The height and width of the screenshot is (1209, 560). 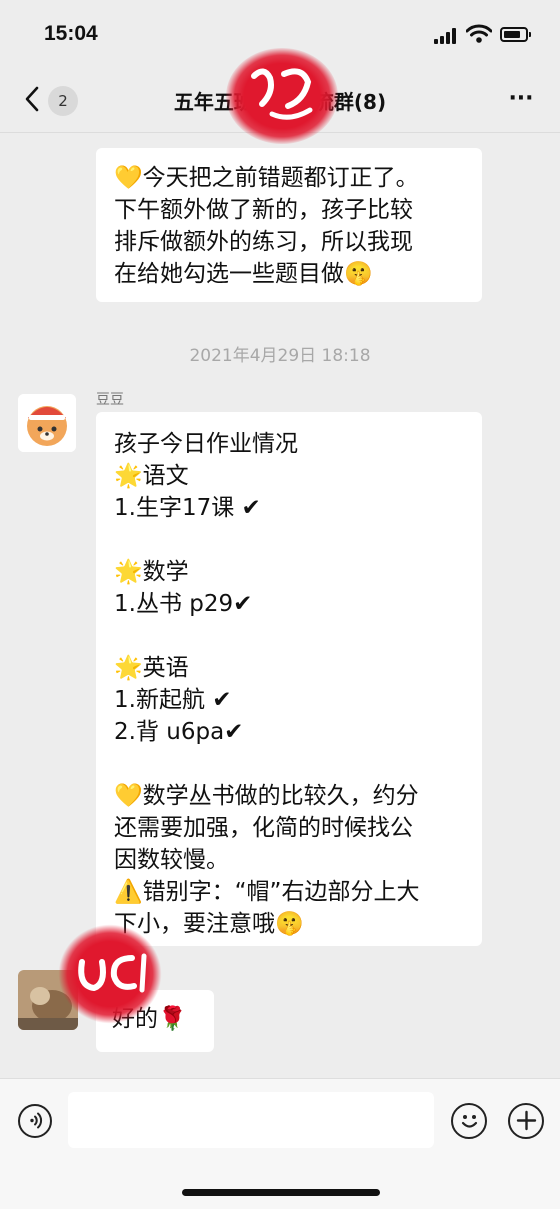 What do you see at coordinates (267, 892) in the screenshot?
I see `message-line: ⚠️错别字：“帽”右边部分上大` at bounding box center [267, 892].